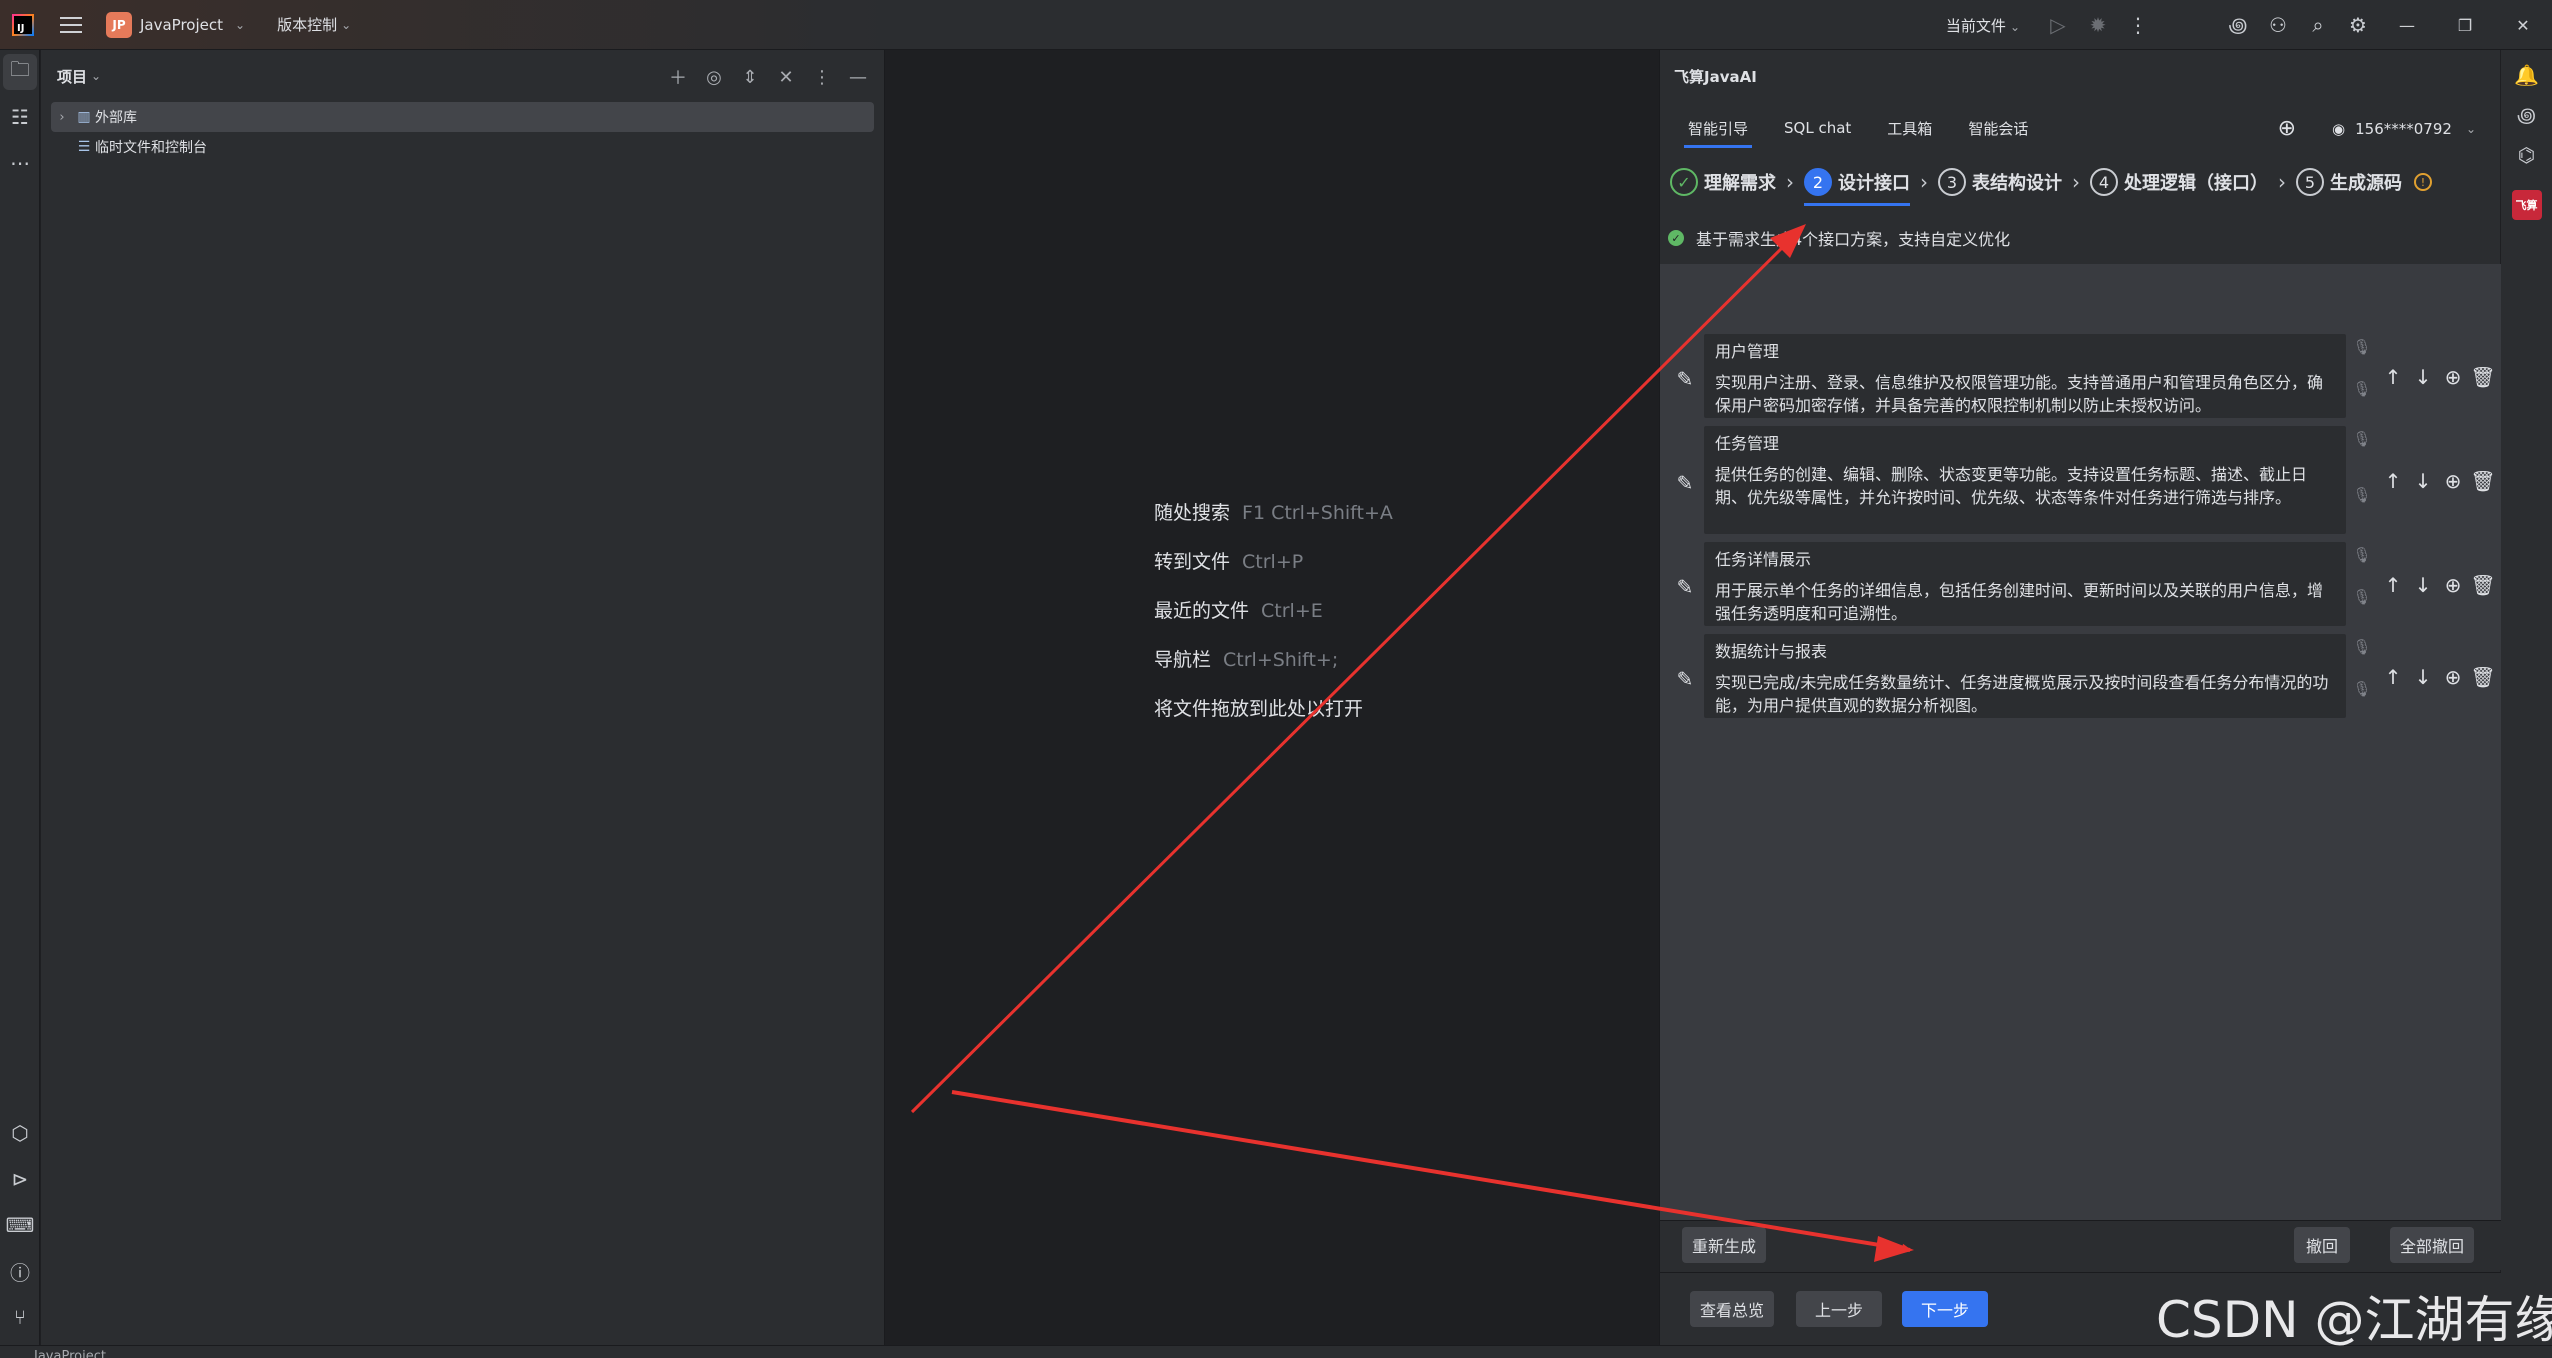 The width and height of the screenshot is (2552, 1358). I want to click on run-panel-icon: ⊳, so click(20, 1179).